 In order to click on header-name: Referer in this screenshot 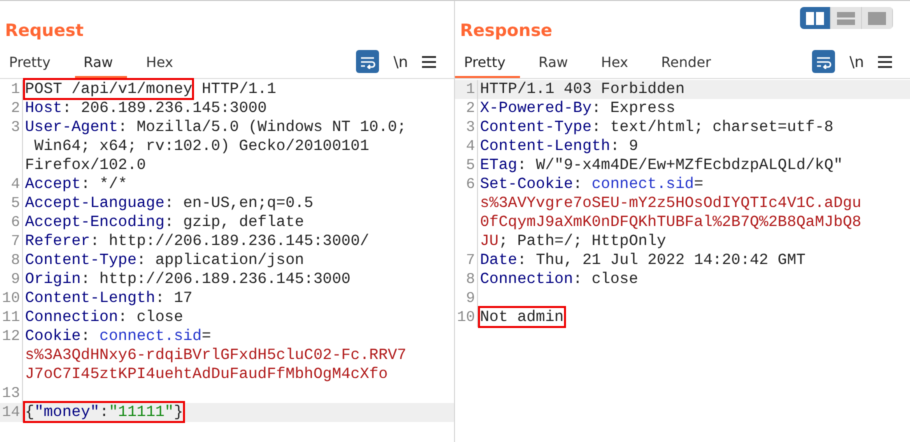, I will do `click(57, 241)`.